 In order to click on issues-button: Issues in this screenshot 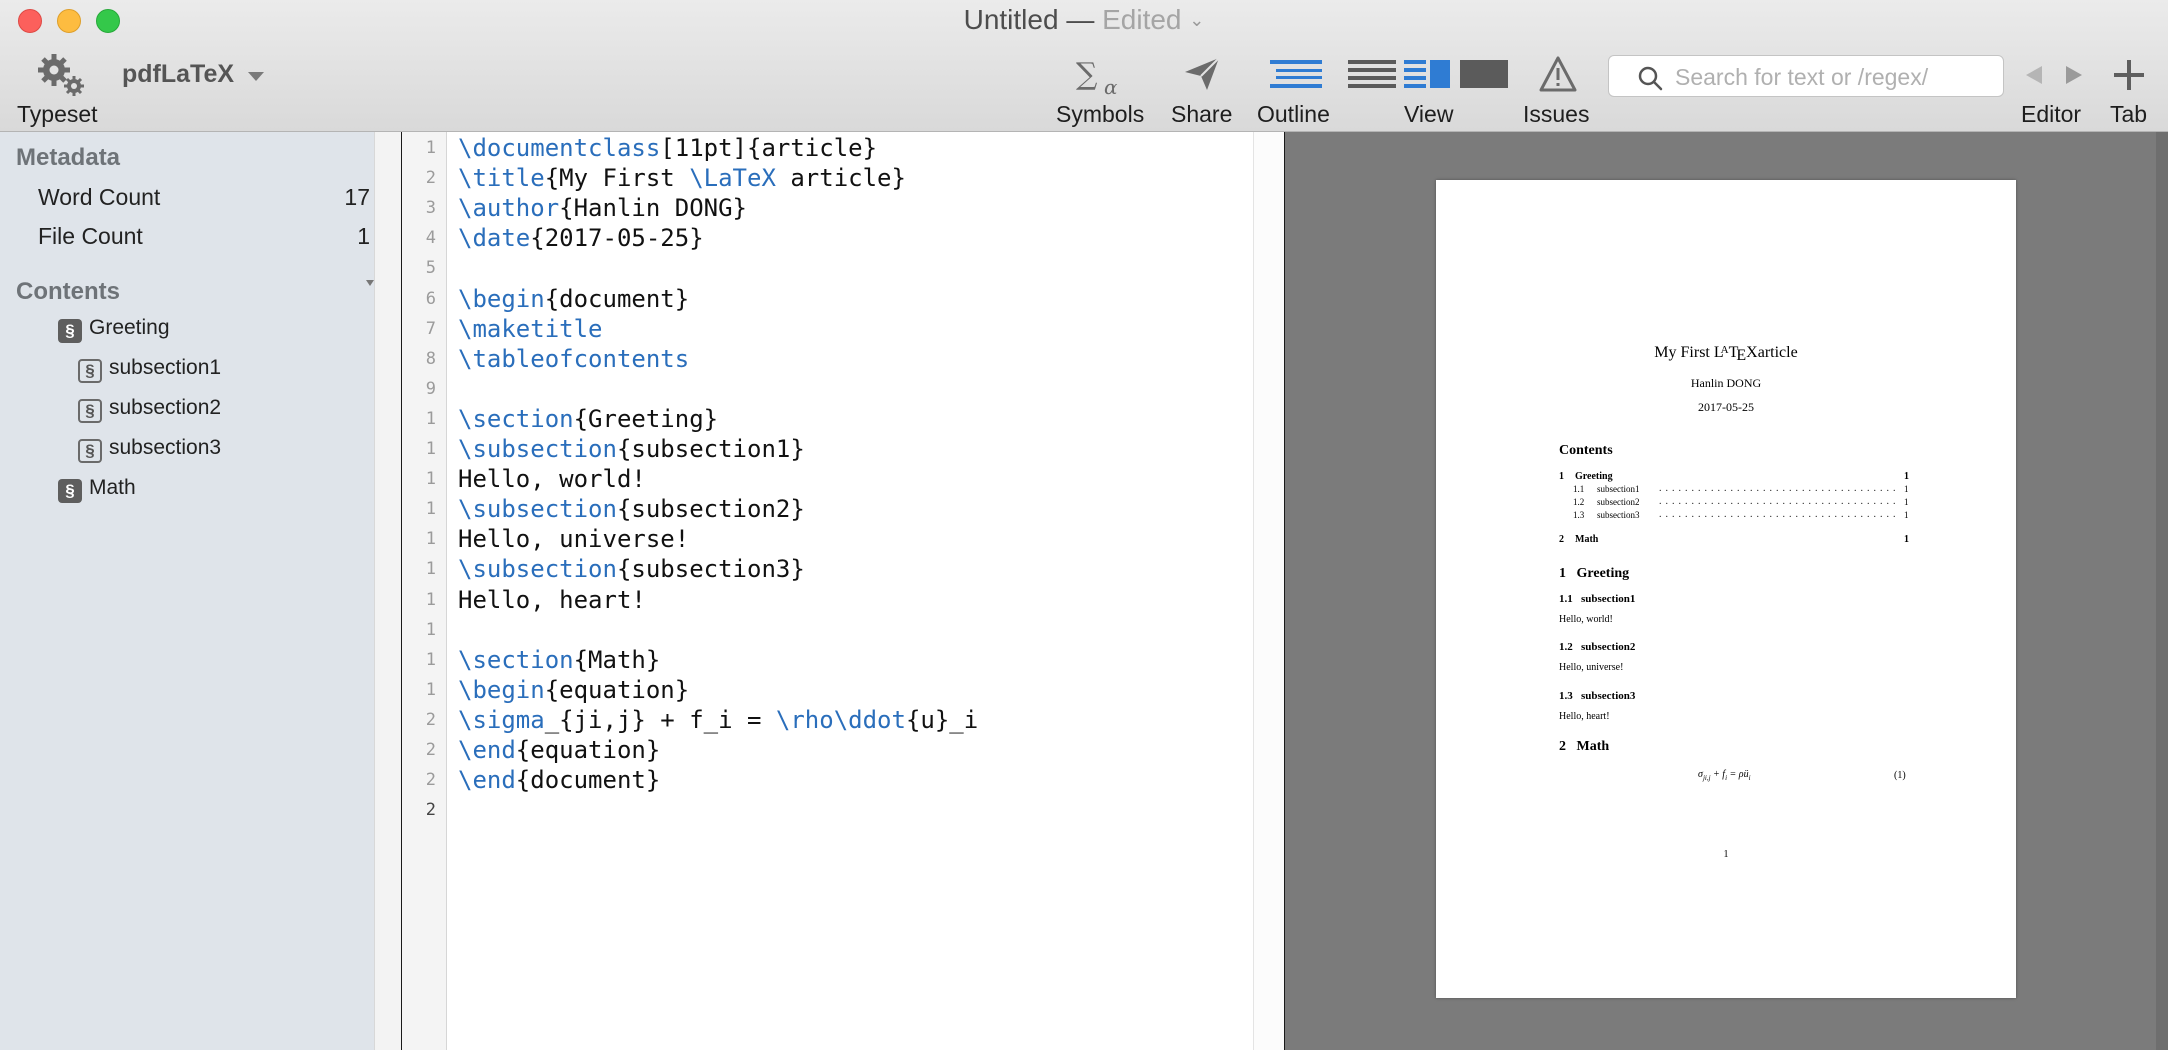, I will do `click(1556, 114)`.